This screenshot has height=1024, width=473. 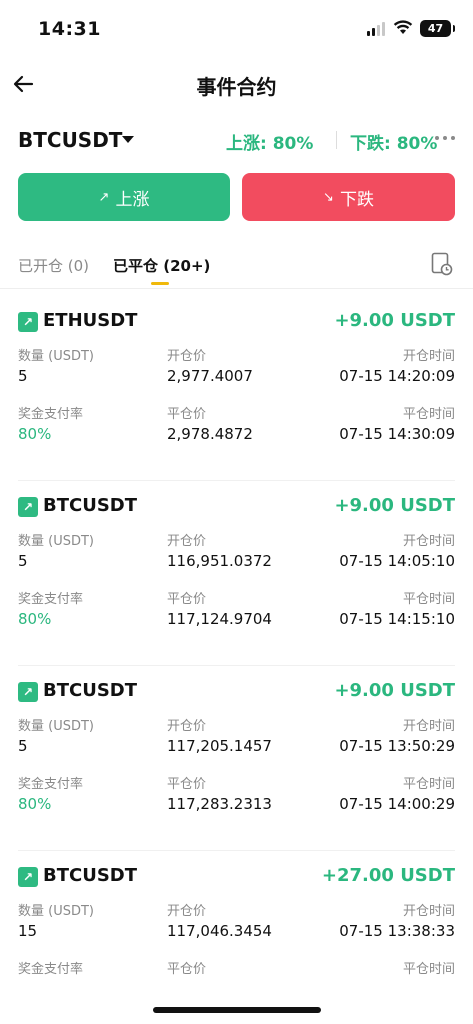 What do you see at coordinates (236, 30) in the screenshot?
I see `status-bar: 14:31 47` at bounding box center [236, 30].